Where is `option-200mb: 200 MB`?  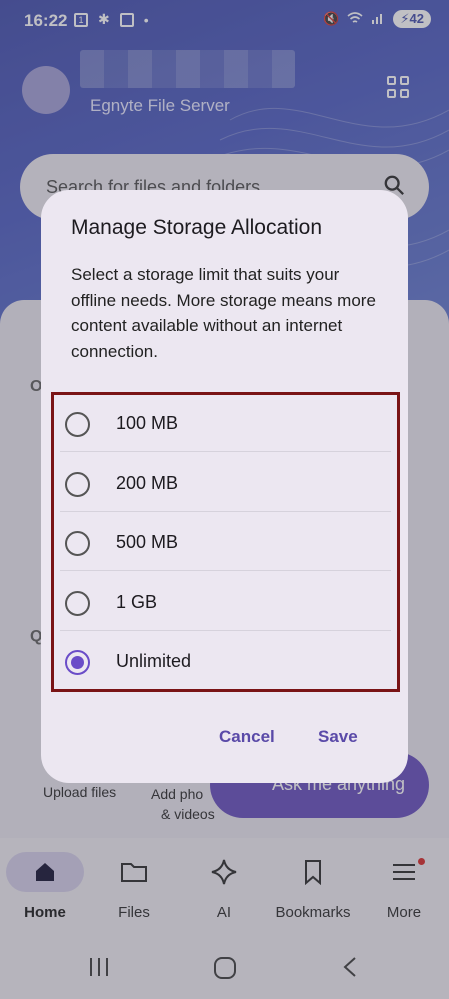 option-200mb: 200 MB is located at coordinates (225, 484).